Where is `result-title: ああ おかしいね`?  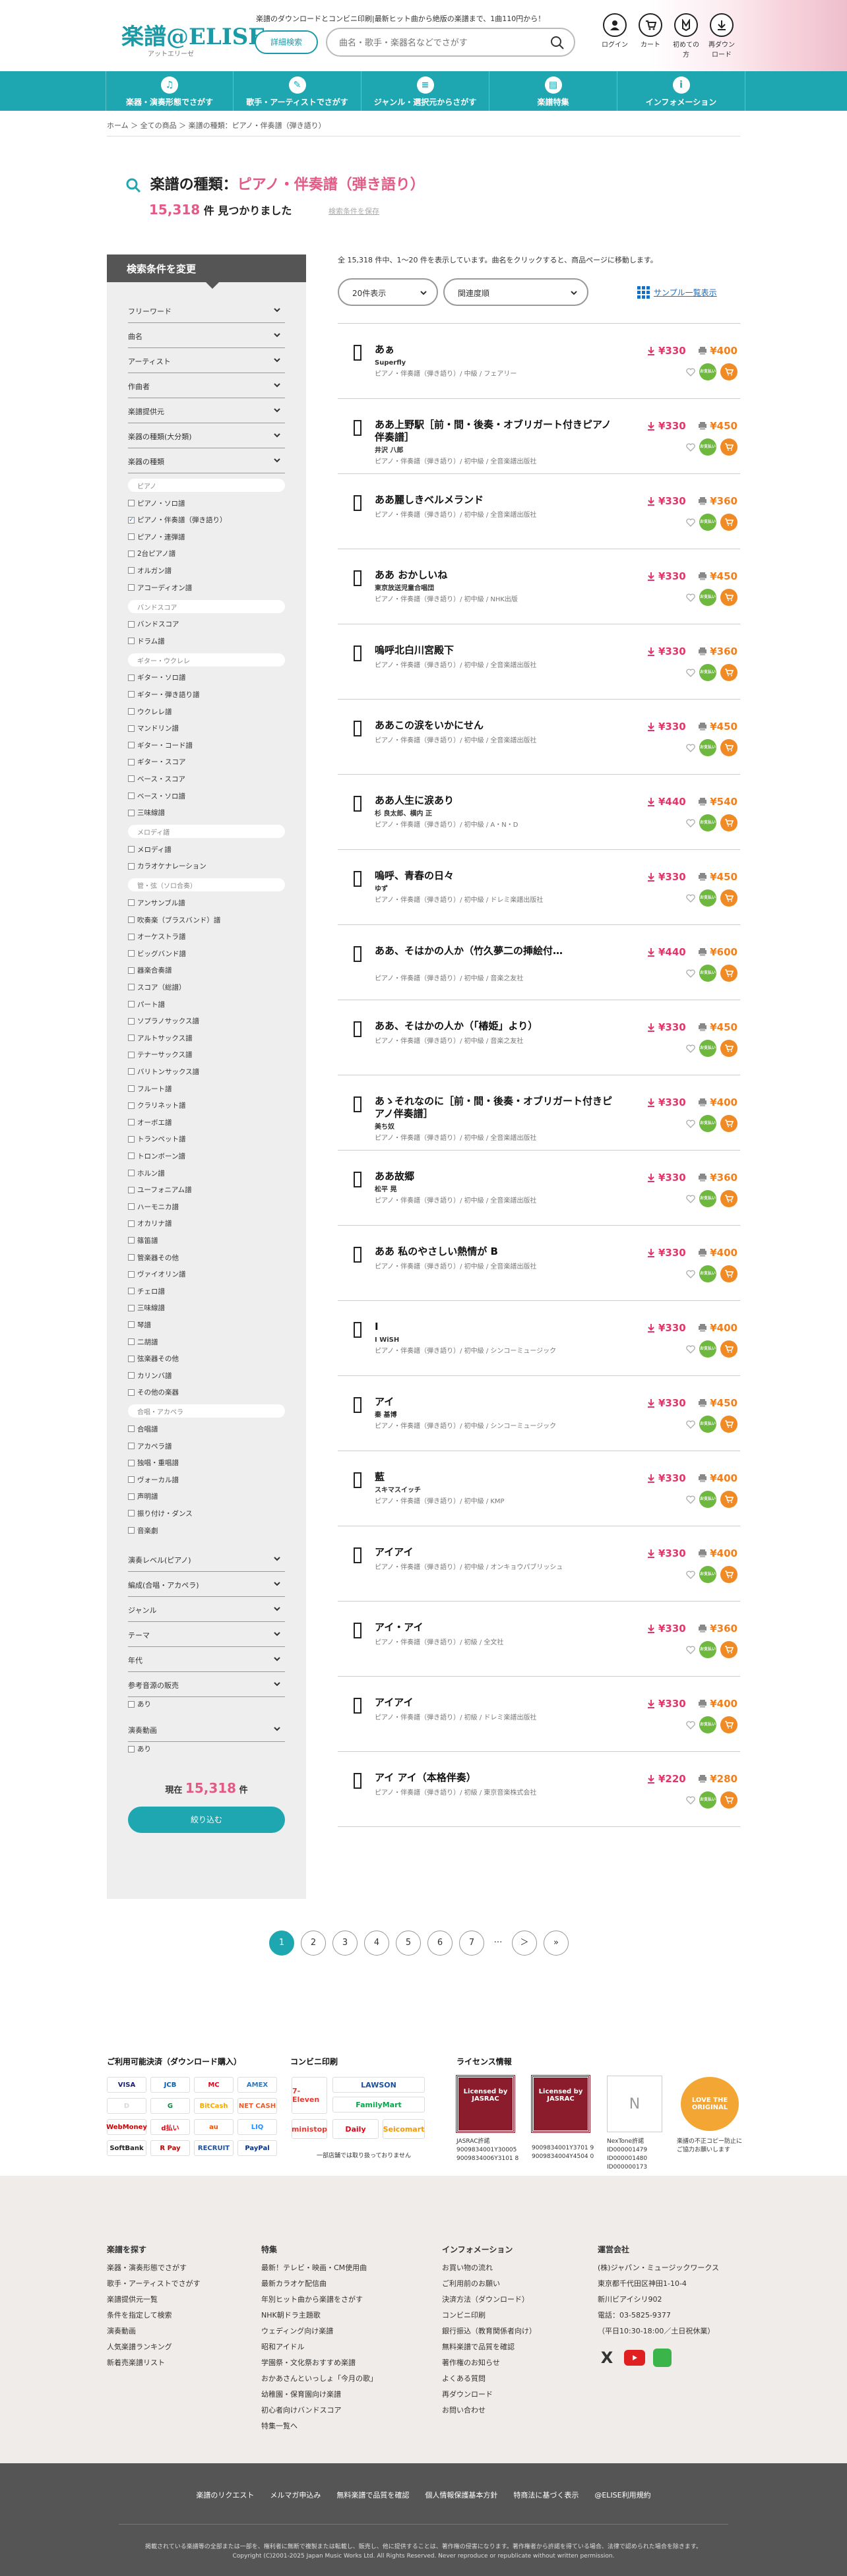
result-title: ああ おかしいね is located at coordinates (411, 575).